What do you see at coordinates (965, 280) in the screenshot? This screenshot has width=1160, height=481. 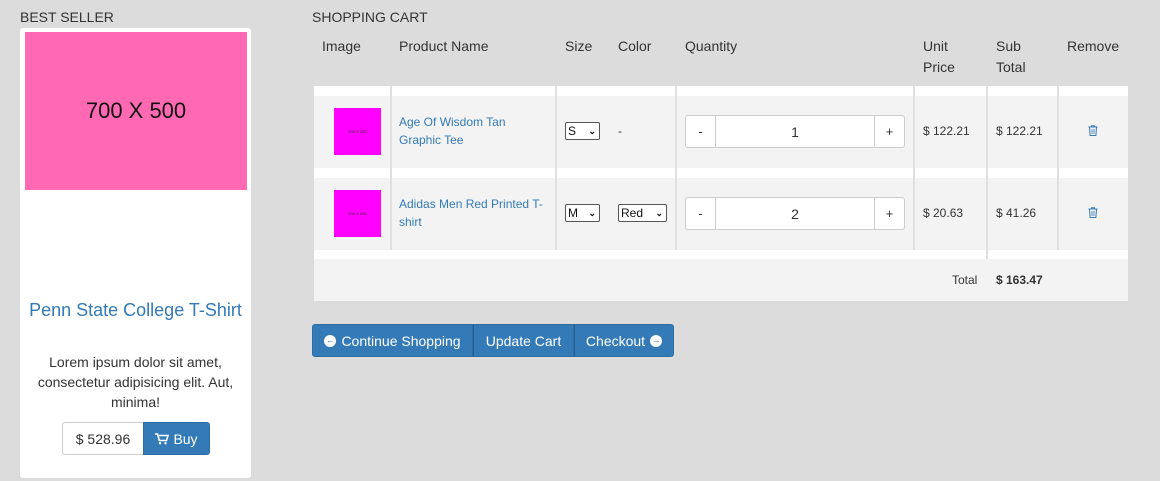 I see `total-label: Total` at bounding box center [965, 280].